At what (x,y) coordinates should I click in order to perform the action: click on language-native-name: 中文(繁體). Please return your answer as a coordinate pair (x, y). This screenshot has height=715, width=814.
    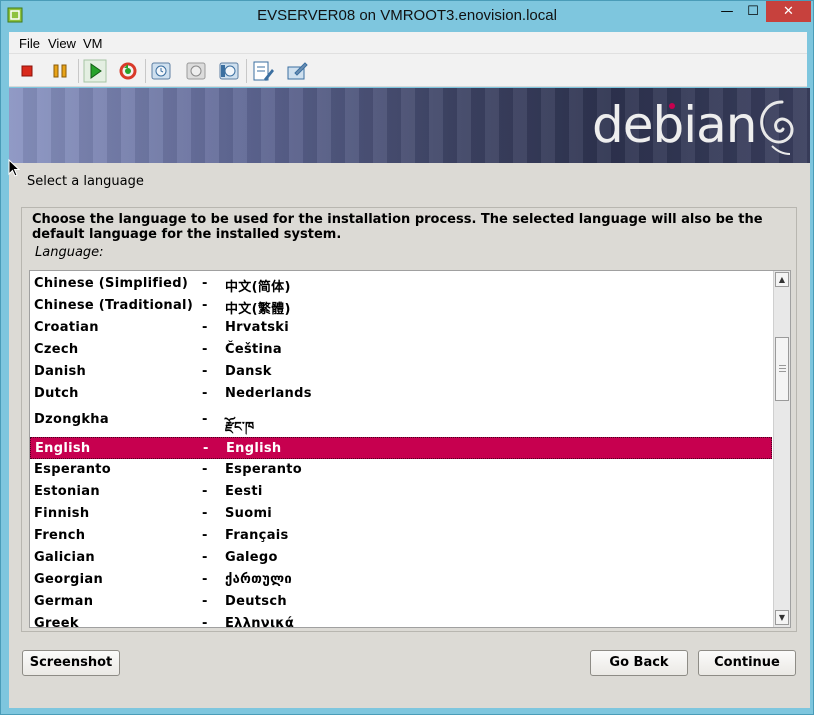
    Looking at the image, I should click on (258, 309).